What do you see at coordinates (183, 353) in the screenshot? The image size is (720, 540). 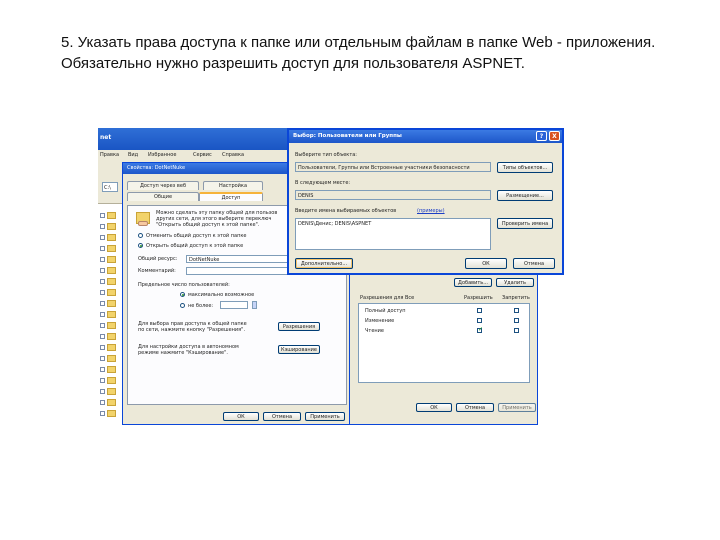 I see `caching-text: режиме нажмите "Кэширование".` at bounding box center [183, 353].